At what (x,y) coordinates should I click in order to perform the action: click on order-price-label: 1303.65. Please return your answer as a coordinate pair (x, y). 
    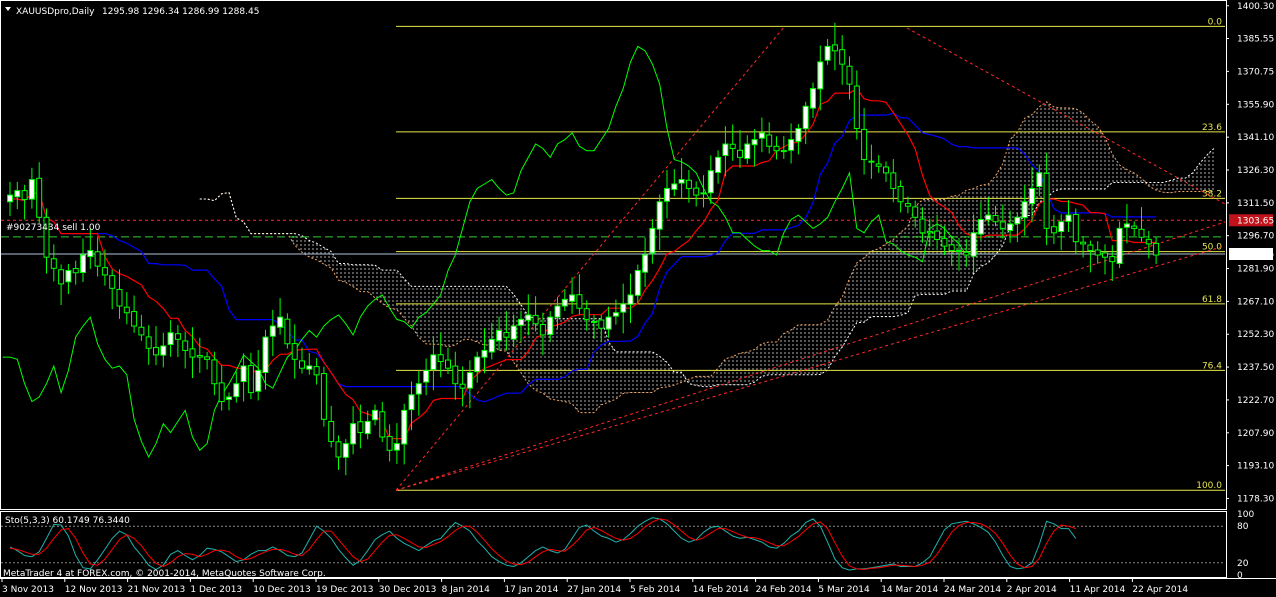
    Looking at the image, I should click on (1255, 221).